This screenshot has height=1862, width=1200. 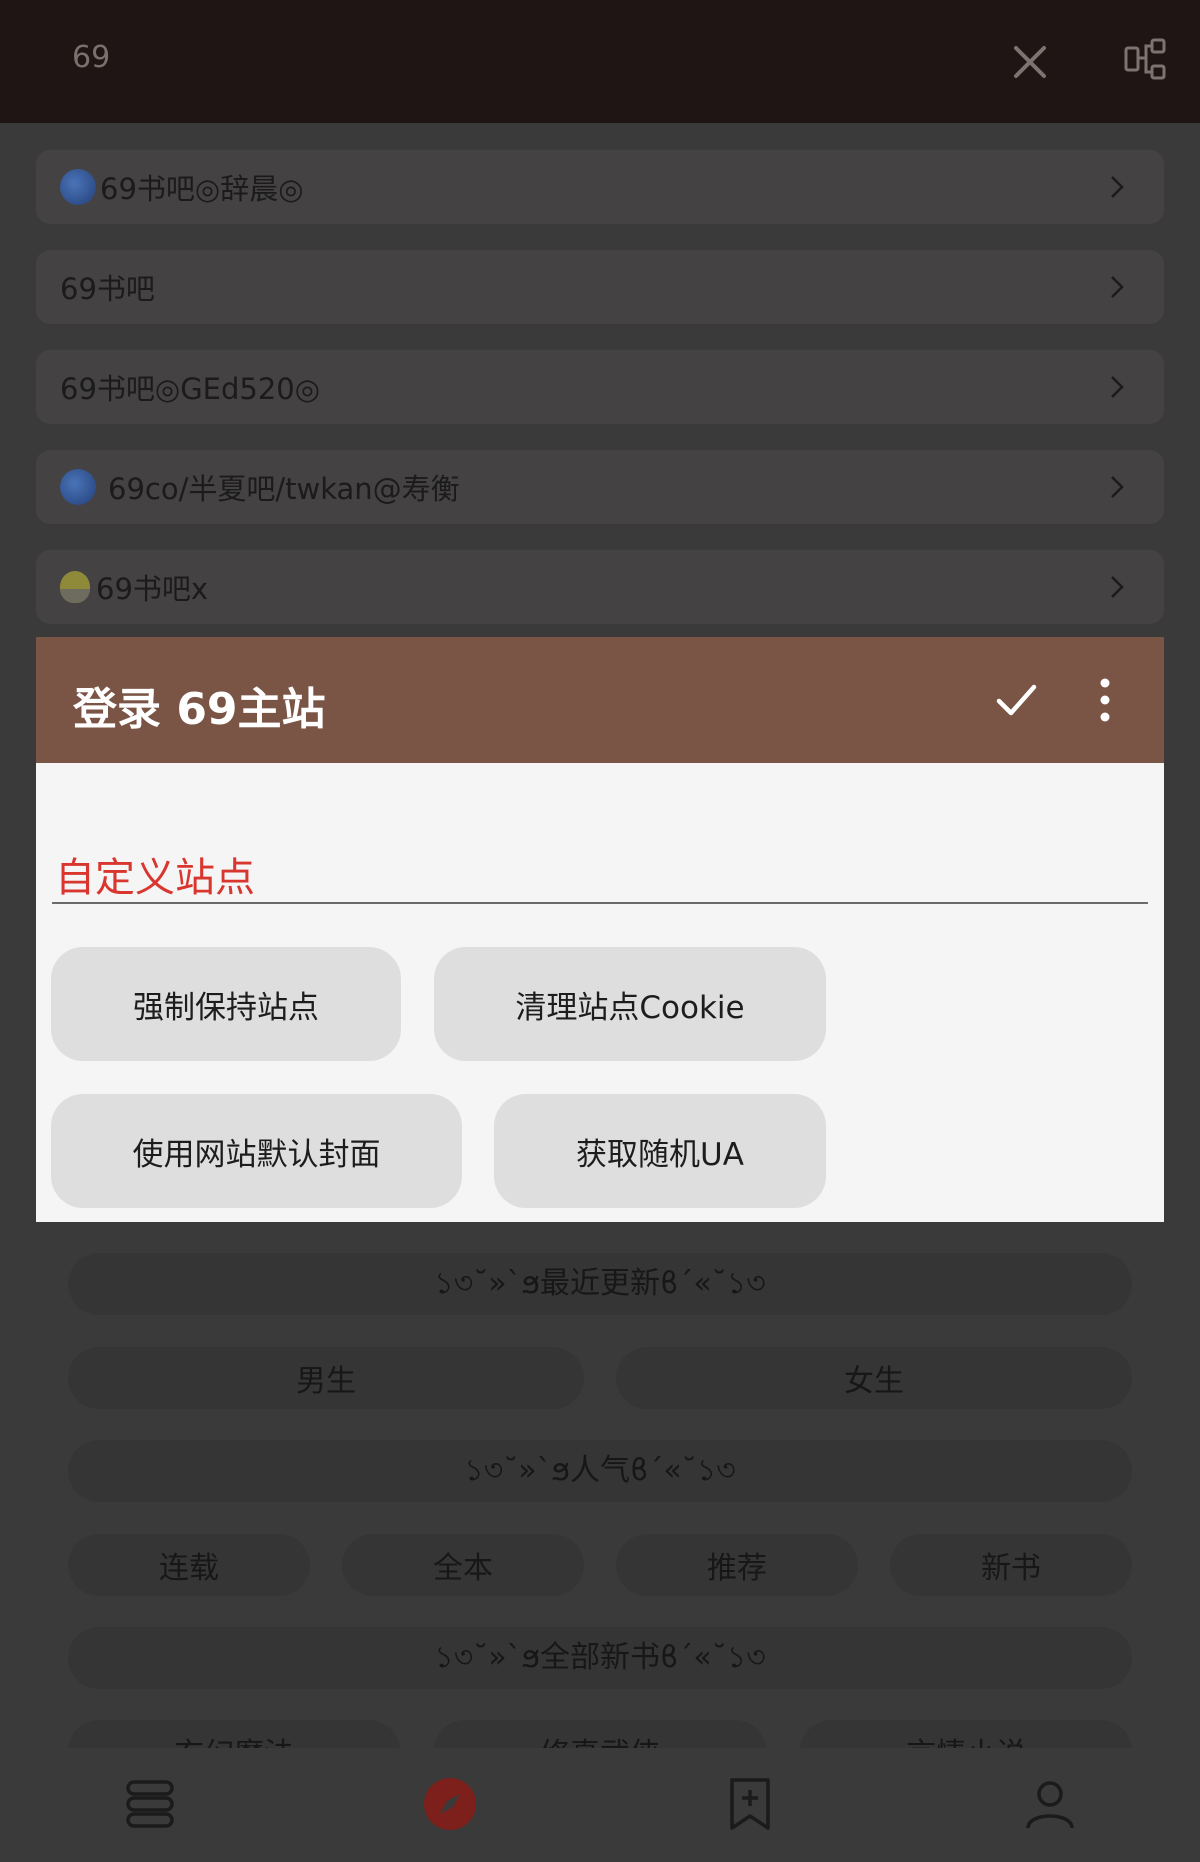 I want to click on source-item-label: 69书吧◎GEd520◎, so click(x=190, y=389).